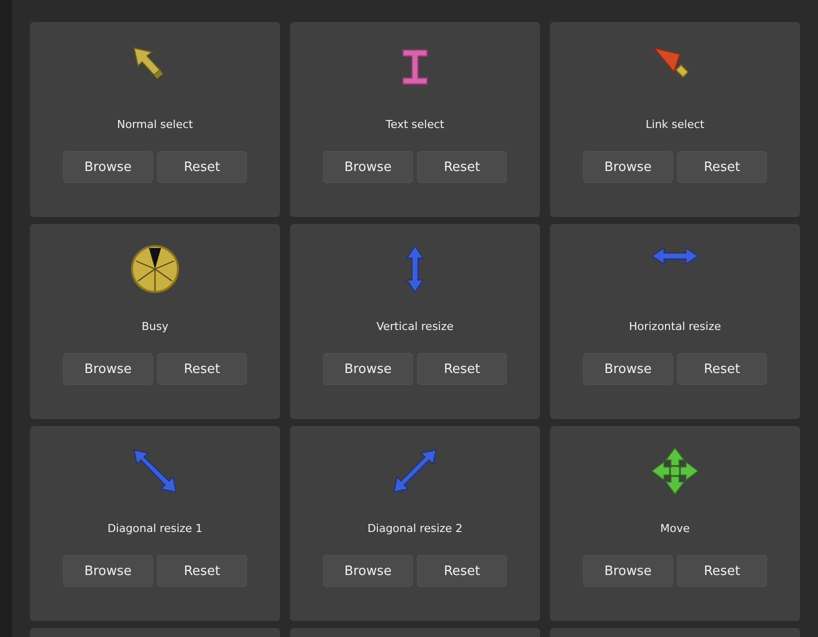 Image resolution: width=818 pixels, height=637 pixels. I want to click on cursor-name: Vertical resize, so click(415, 326).